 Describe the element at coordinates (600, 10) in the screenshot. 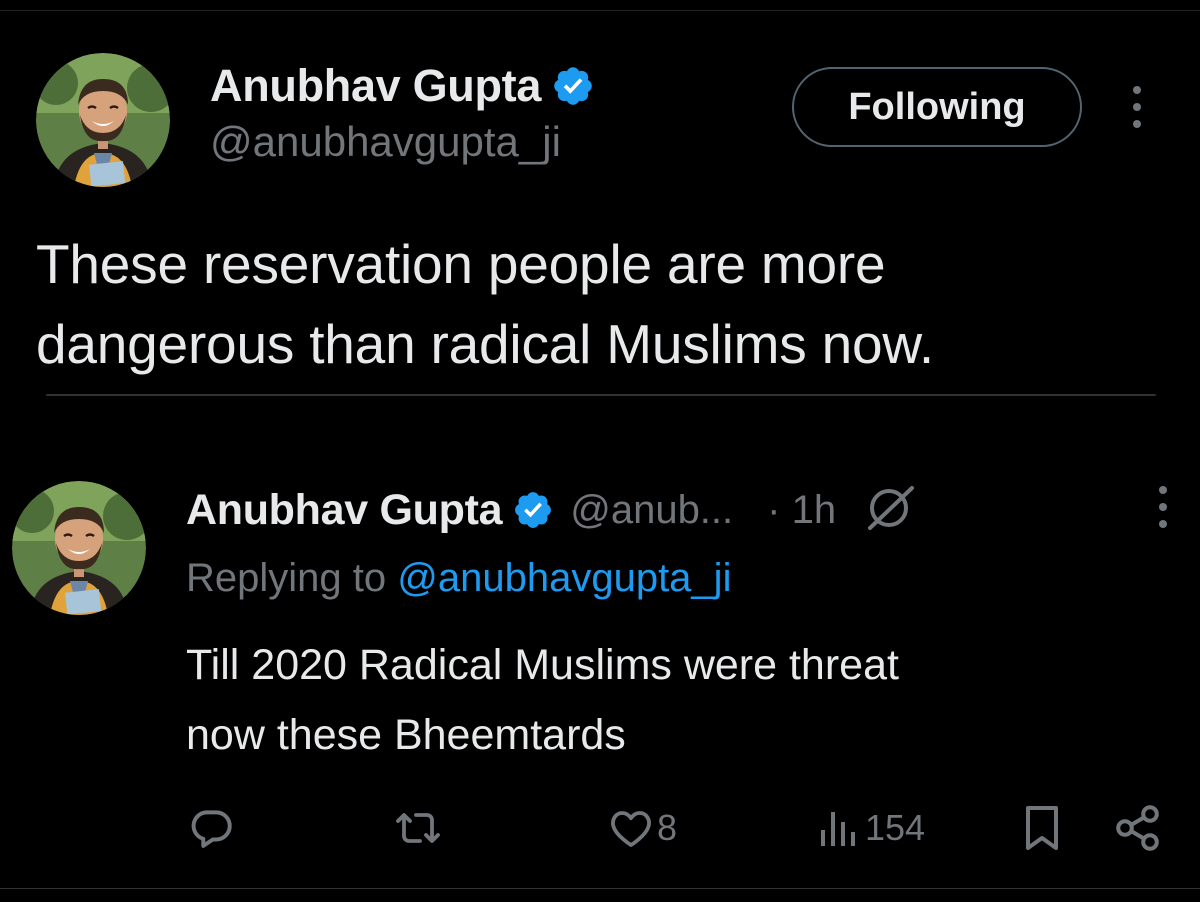

I see `top-divider` at that location.